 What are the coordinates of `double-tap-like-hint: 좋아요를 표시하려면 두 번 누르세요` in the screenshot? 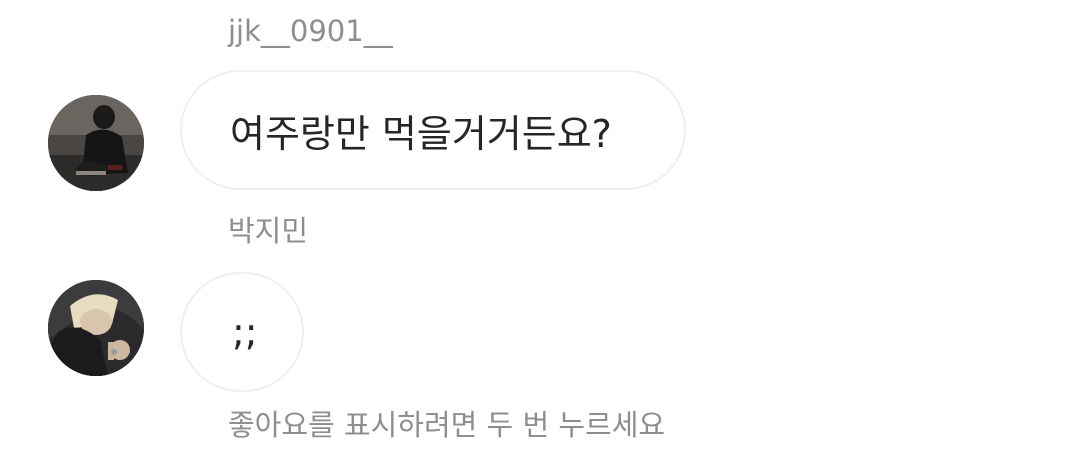 It's located at (447, 425).